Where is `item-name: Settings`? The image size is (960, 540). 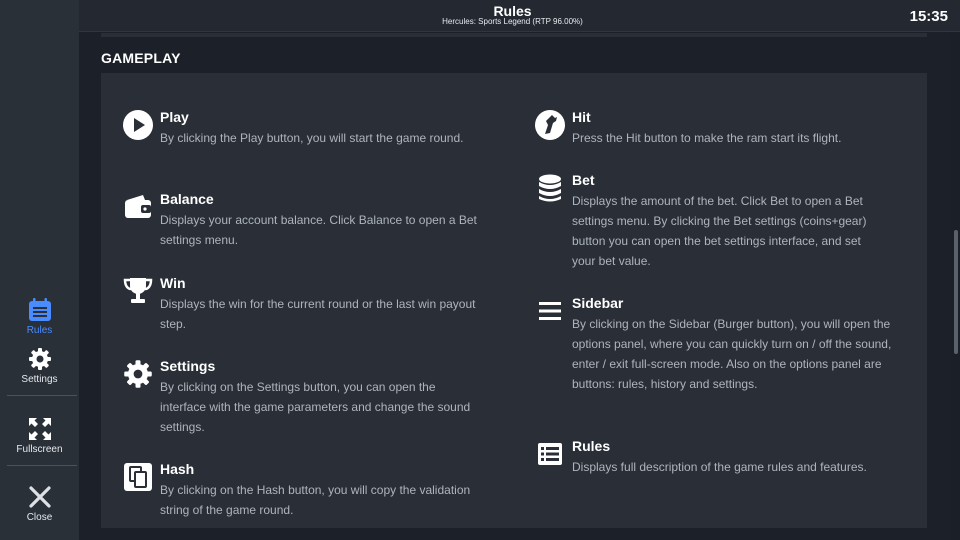 item-name: Settings is located at coordinates (188, 366).